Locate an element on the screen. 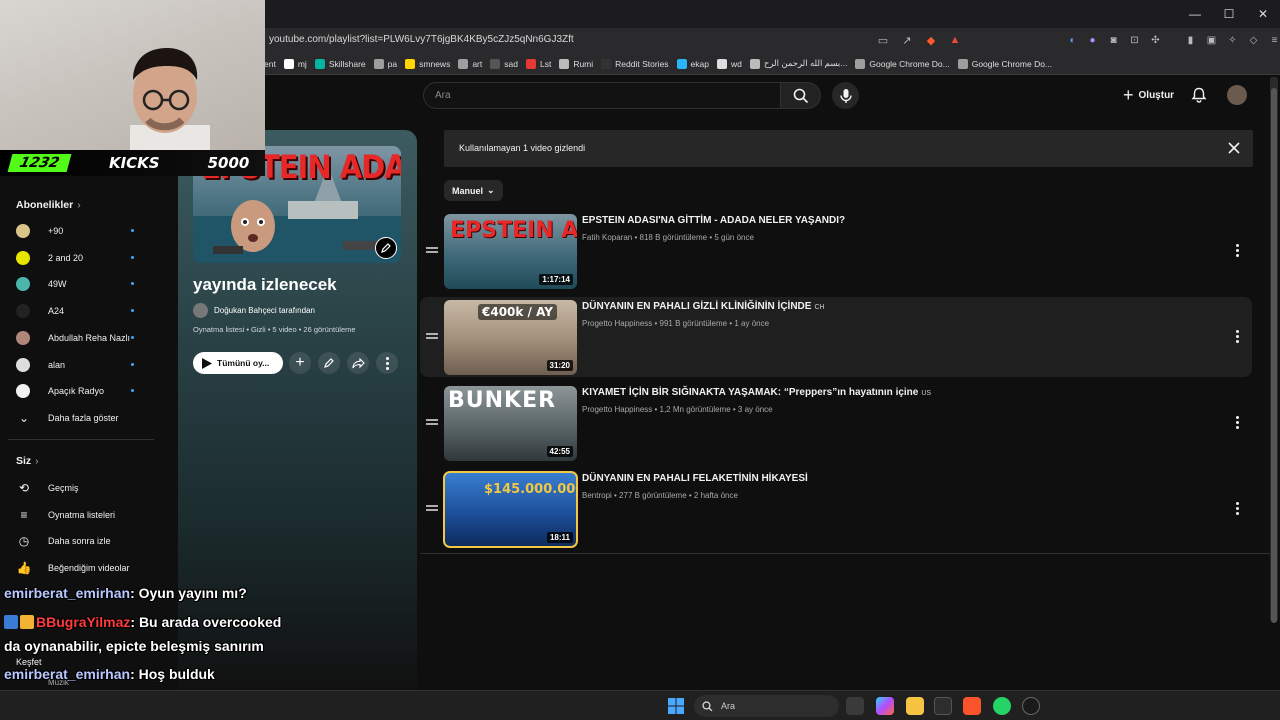 This screenshot has width=1280, height=720. close-window-icon: ✕ is located at coordinates (1263, 14).